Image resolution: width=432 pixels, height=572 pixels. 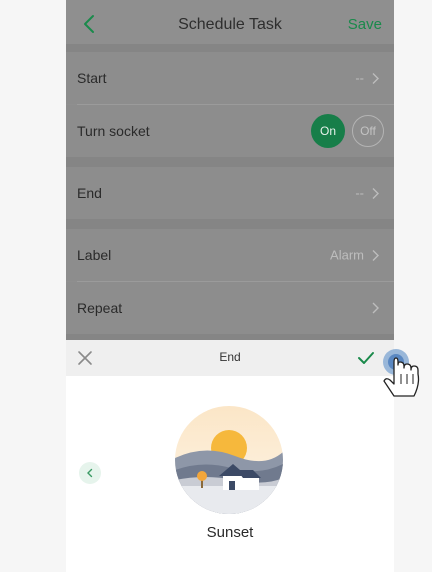 I want to click on end-label: End, so click(x=89, y=193).